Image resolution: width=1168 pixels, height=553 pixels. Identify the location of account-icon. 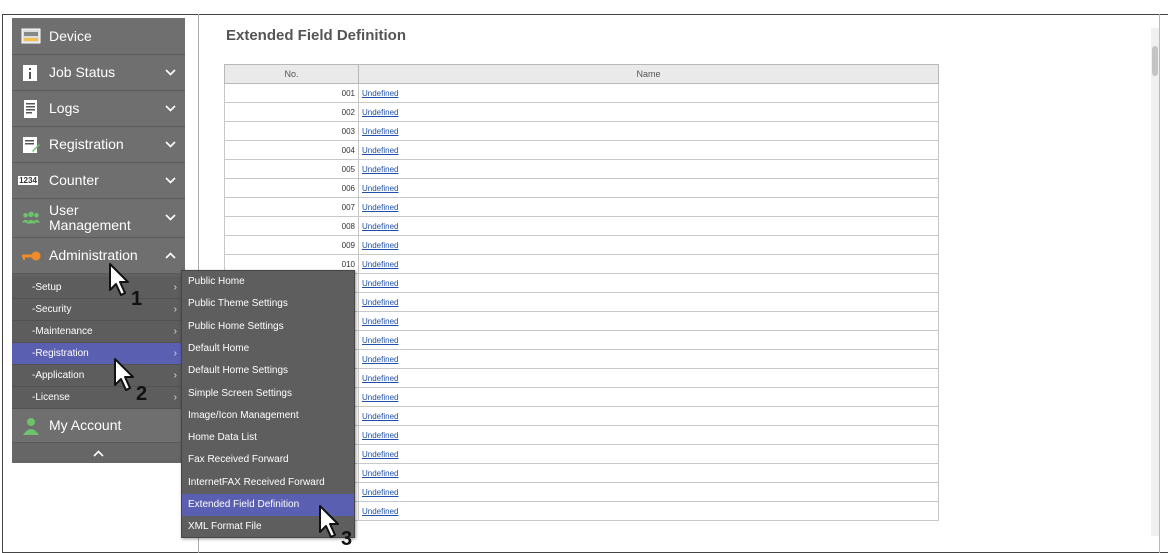
(31, 426).